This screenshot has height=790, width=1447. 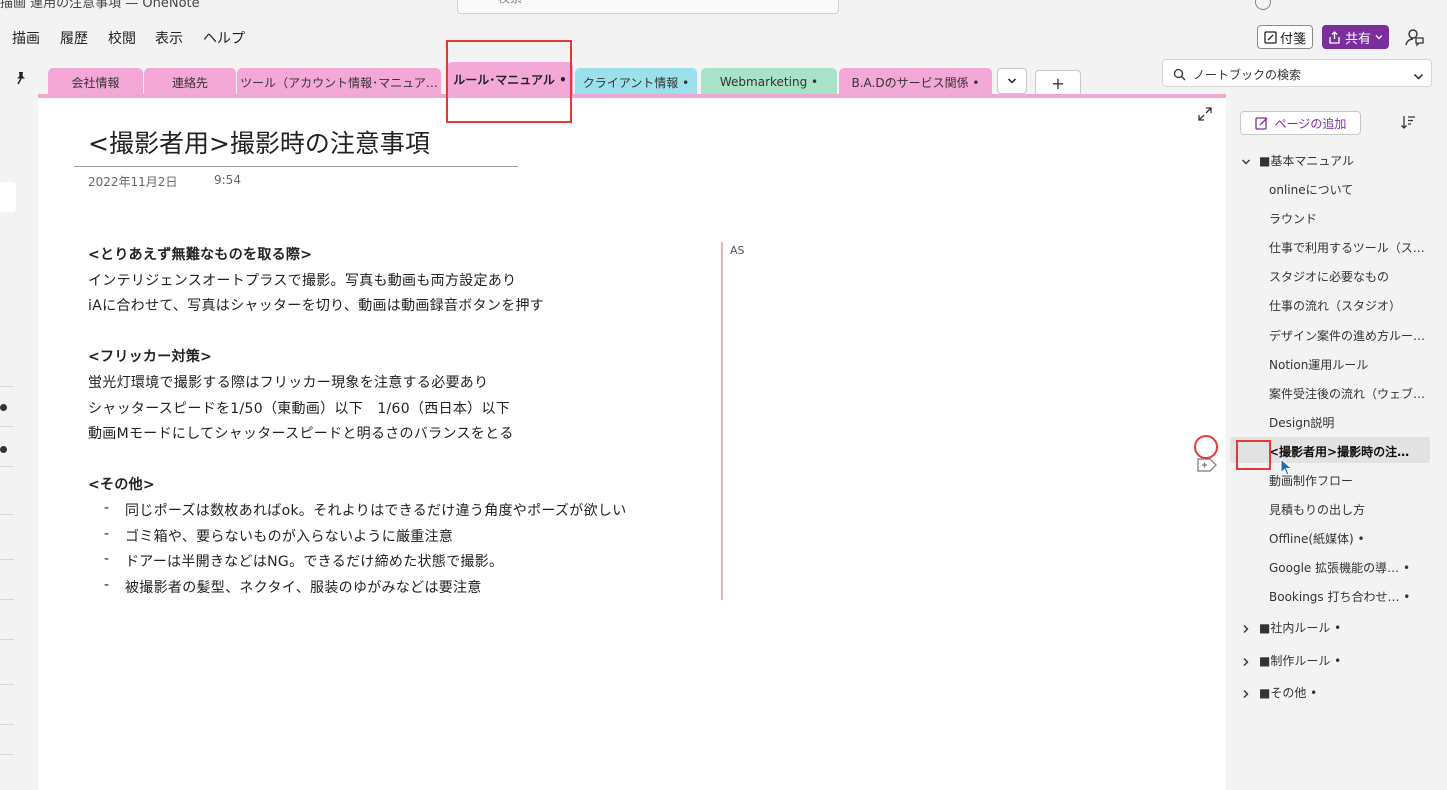 What do you see at coordinates (1247, 75) in the screenshot?
I see `notebook-search-placeholder: ノートブックの検索` at bounding box center [1247, 75].